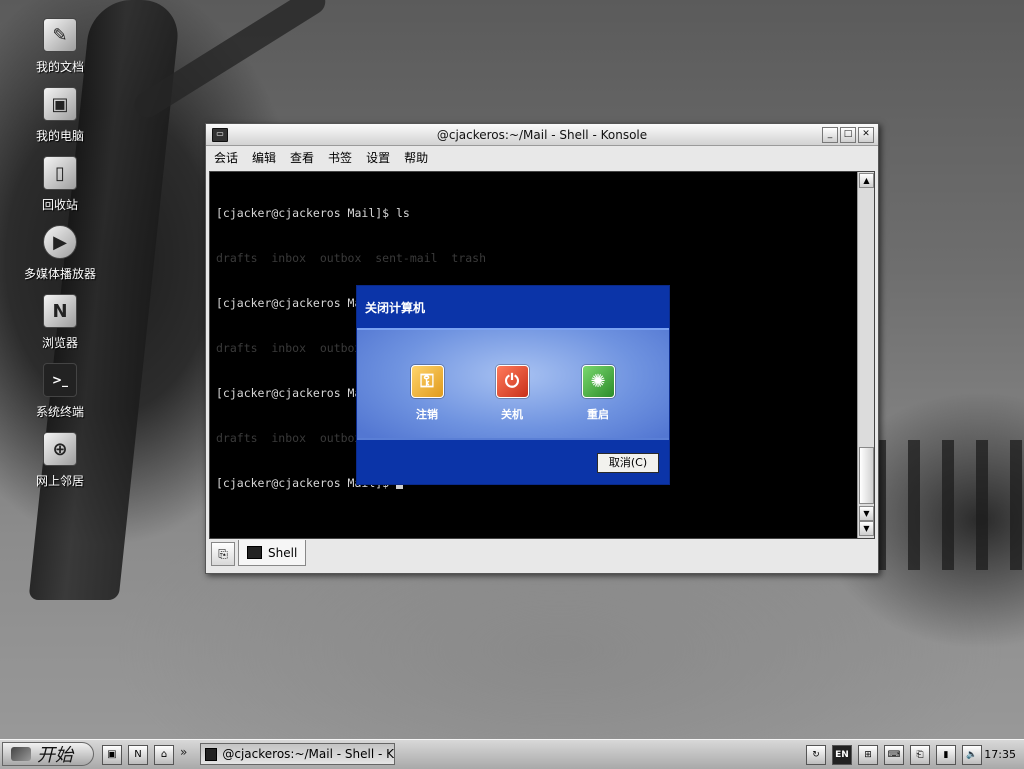 This screenshot has width=1024, height=769. I want to click on system-tray: ↻ EN ⊞ ⌨ ⎗ ▮ 🔈, so click(894, 755).